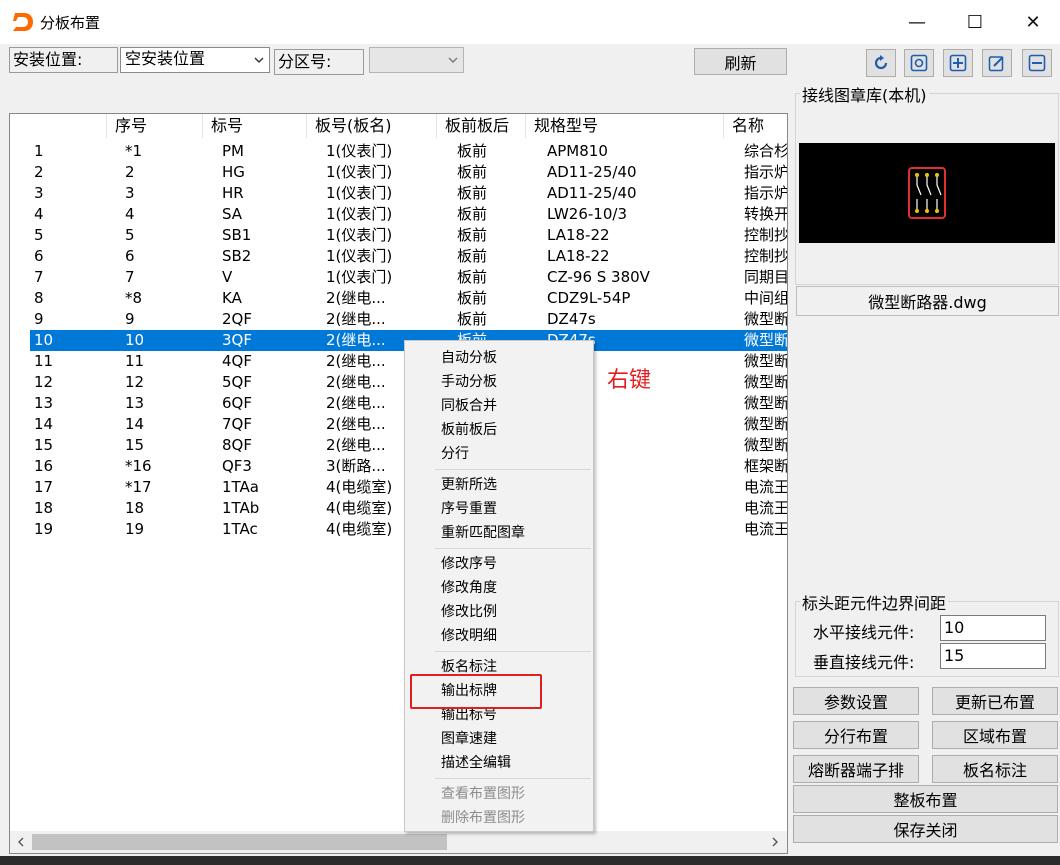 The height and width of the screenshot is (865, 1060). What do you see at coordinates (592, 172) in the screenshot?
I see `row-model: AD11-25/40` at bounding box center [592, 172].